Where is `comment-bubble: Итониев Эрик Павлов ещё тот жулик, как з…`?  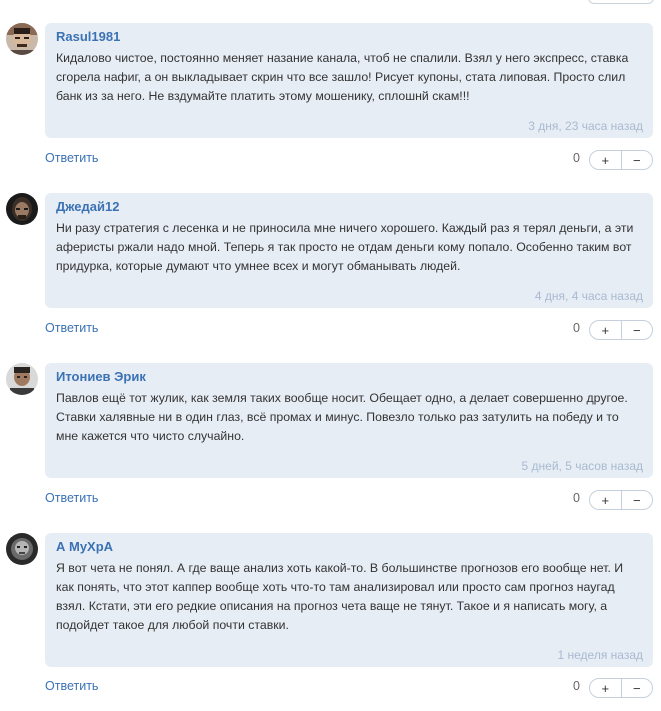 comment-bubble: Итониев Эрик Павлов ещё тот жулик, как з… is located at coordinates (349, 420).